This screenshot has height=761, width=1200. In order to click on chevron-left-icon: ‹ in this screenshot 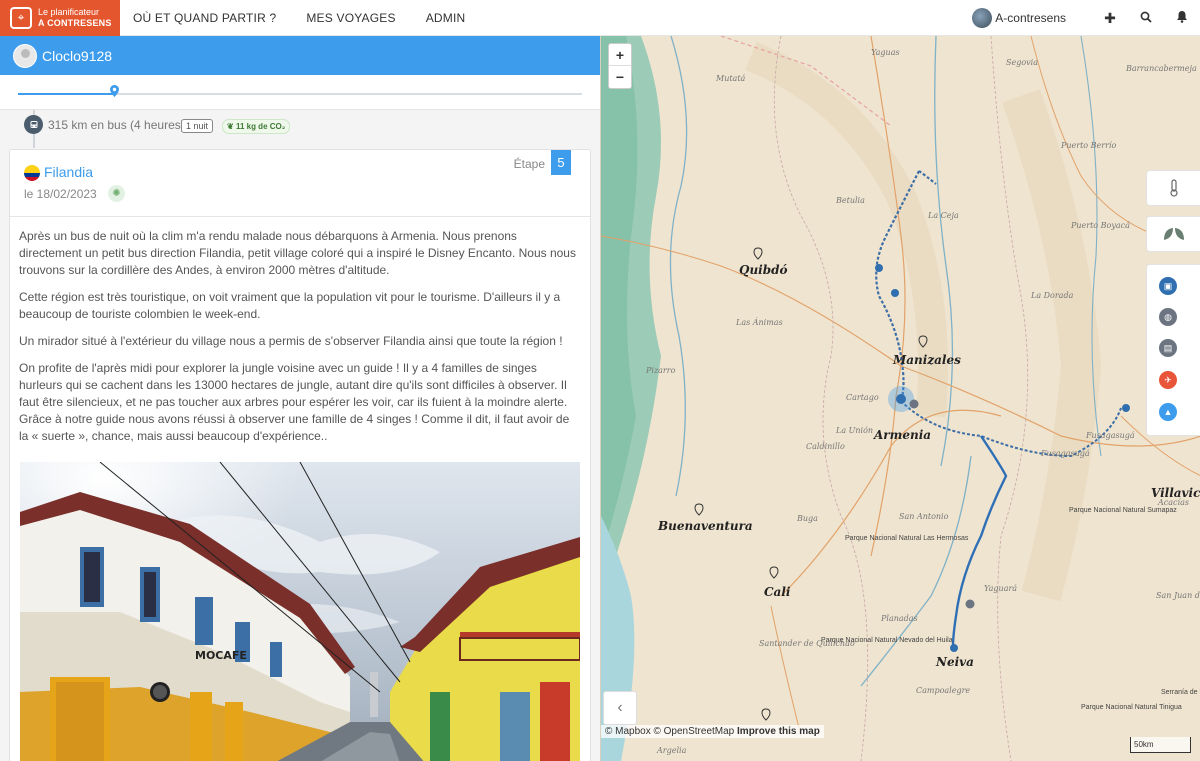, I will do `click(620, 707)`.